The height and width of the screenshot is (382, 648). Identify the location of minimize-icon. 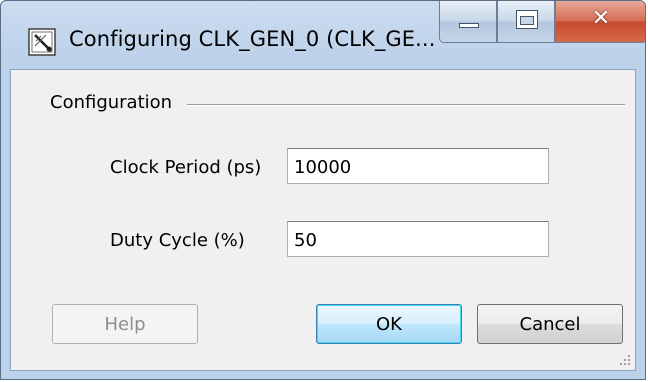
(469, 25).